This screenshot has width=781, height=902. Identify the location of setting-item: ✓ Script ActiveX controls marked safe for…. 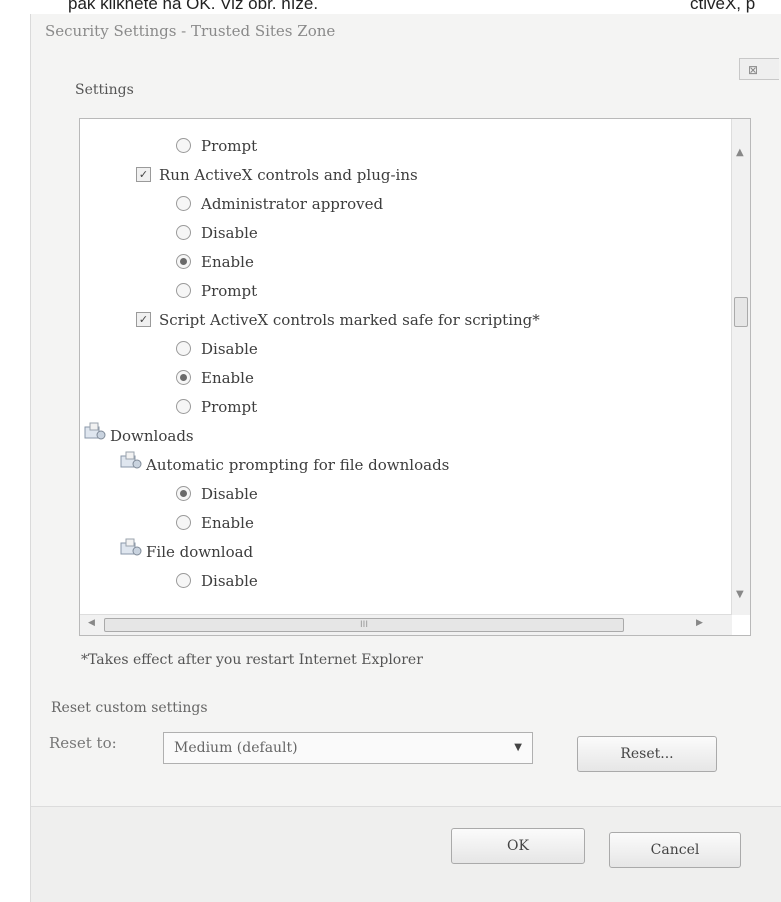
(338, 320).